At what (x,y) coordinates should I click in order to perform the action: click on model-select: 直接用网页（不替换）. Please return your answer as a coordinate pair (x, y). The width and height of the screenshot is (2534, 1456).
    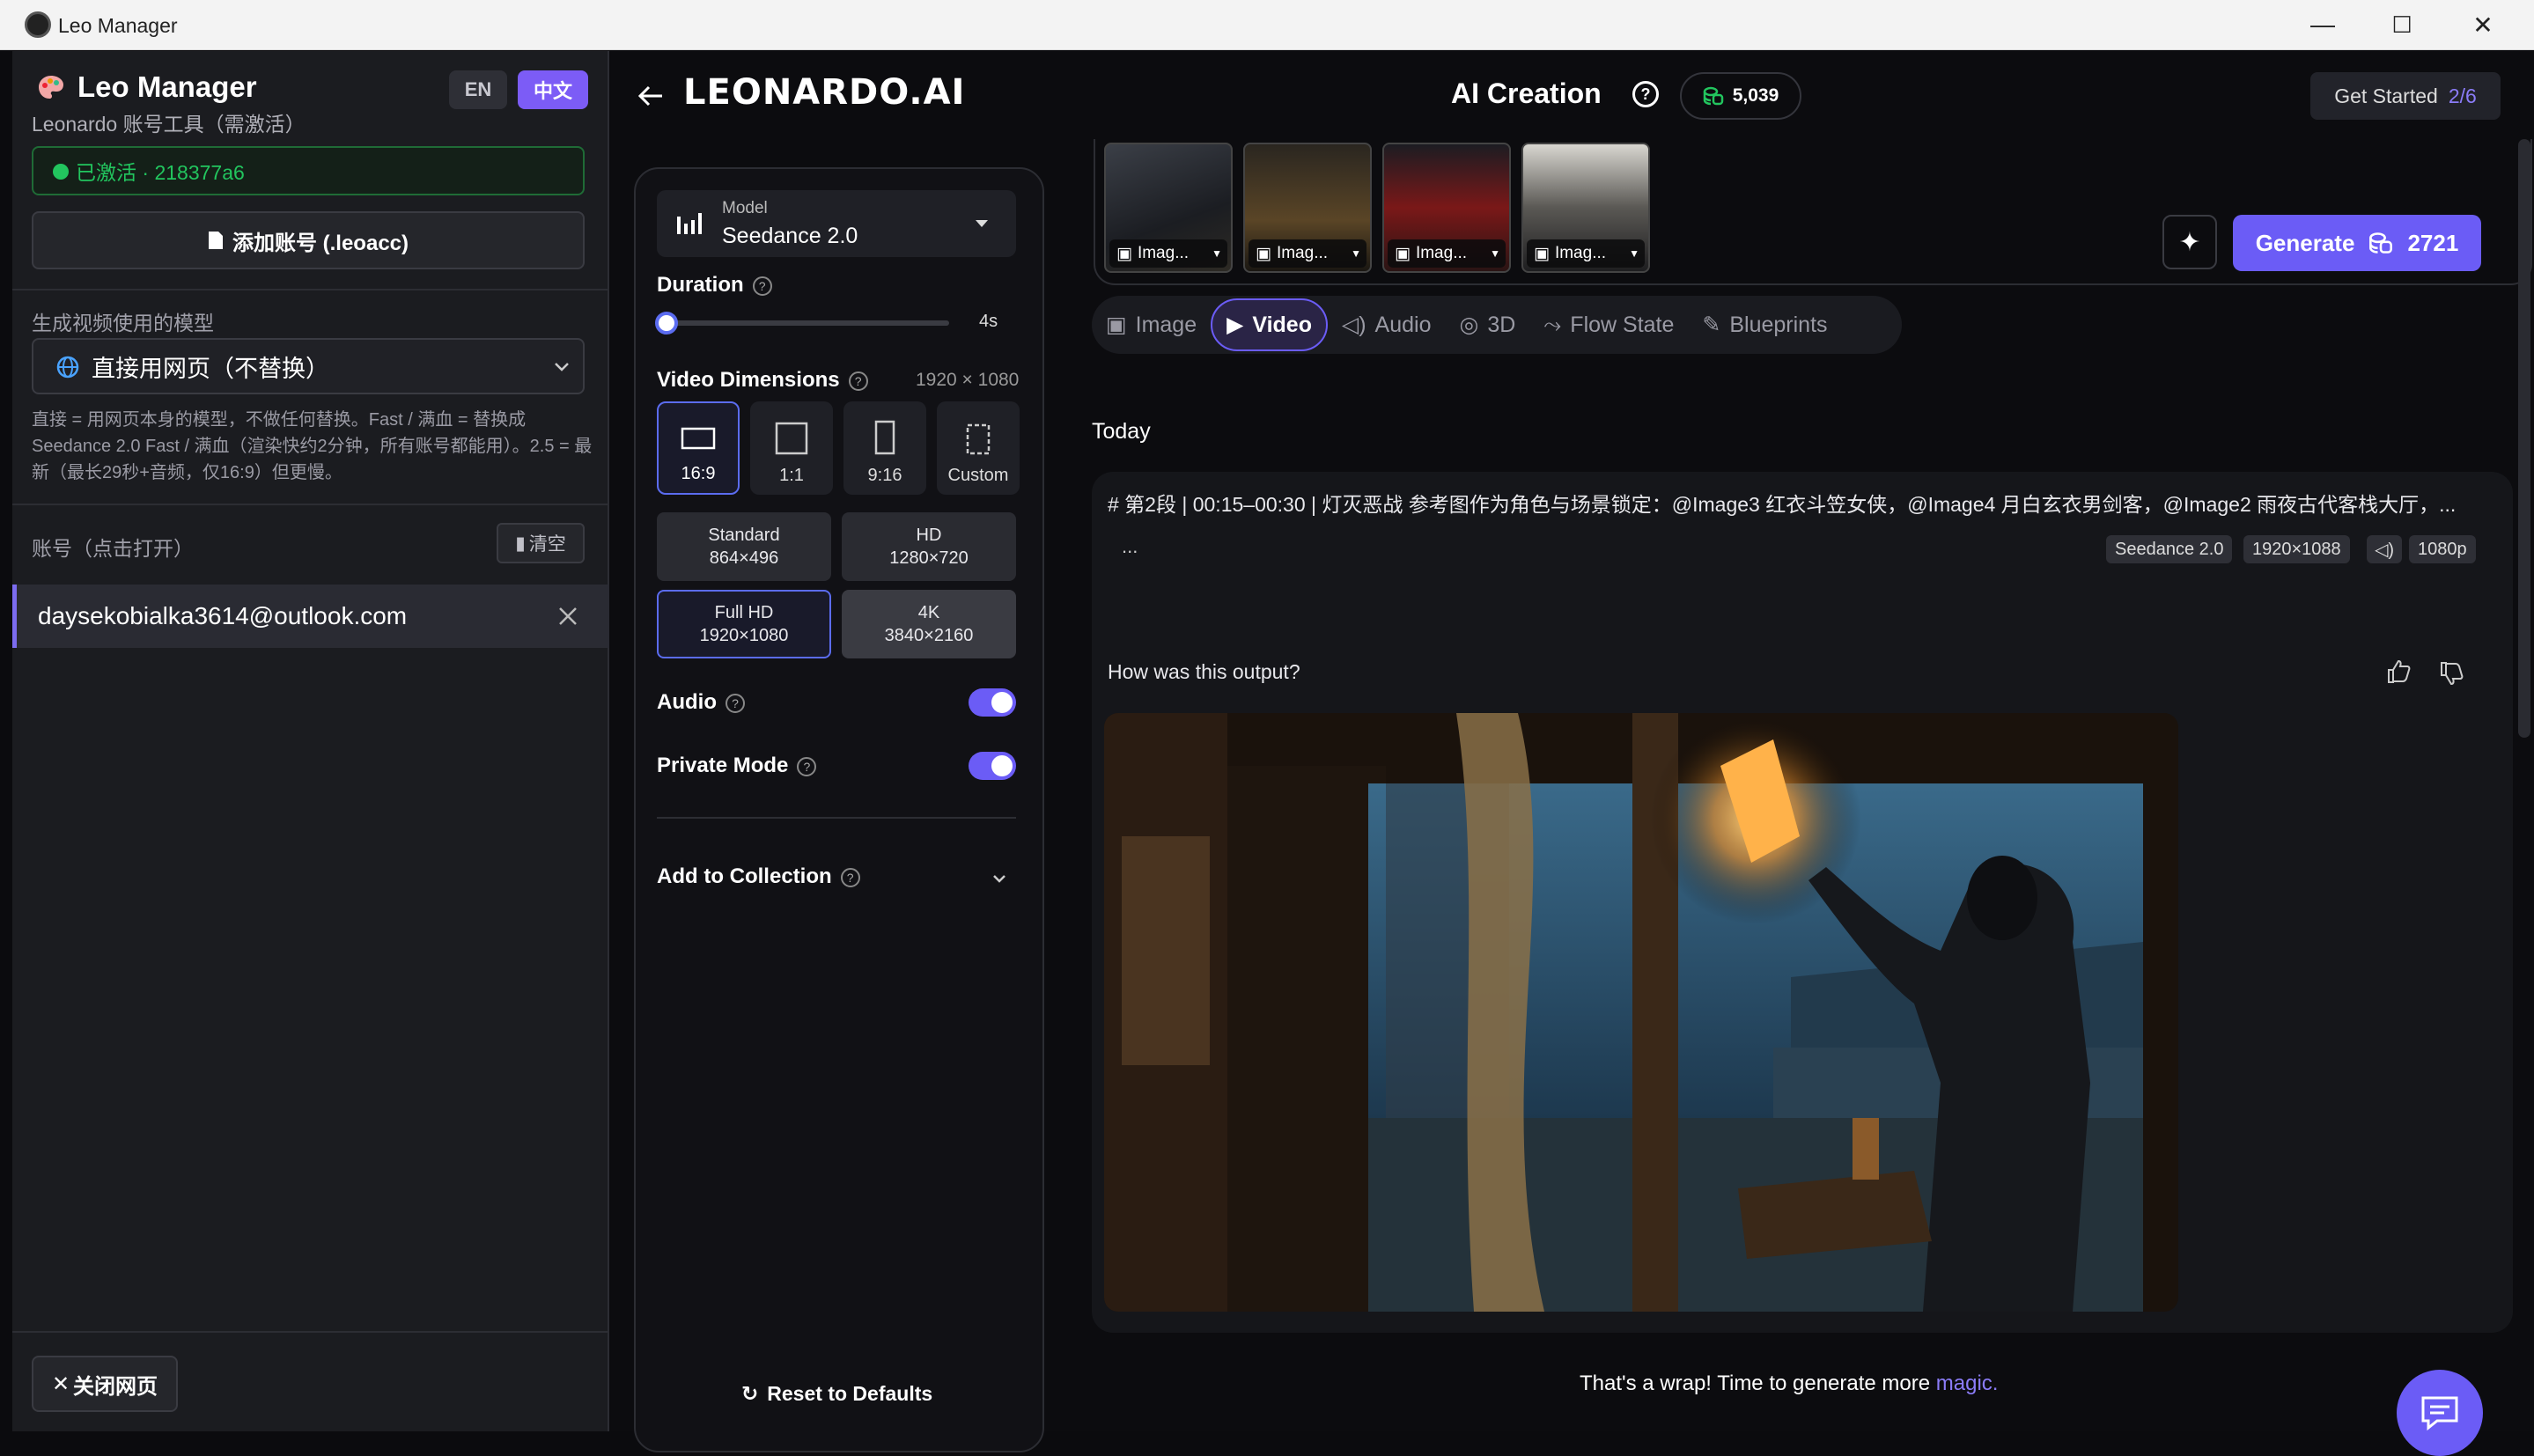
    Looking at the image, I should click on (308, 366).